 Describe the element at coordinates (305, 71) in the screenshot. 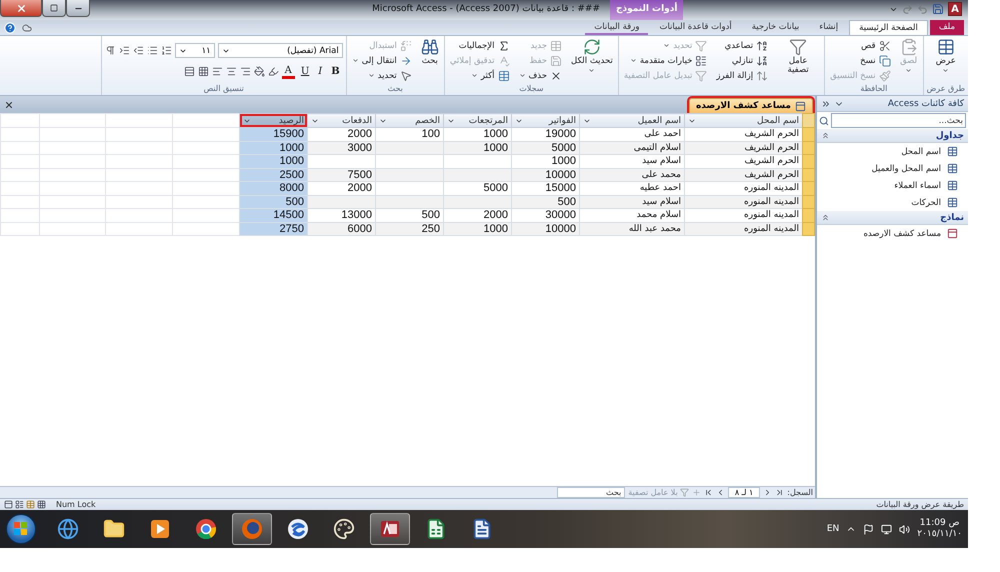

I see `format-button: U` at that location.